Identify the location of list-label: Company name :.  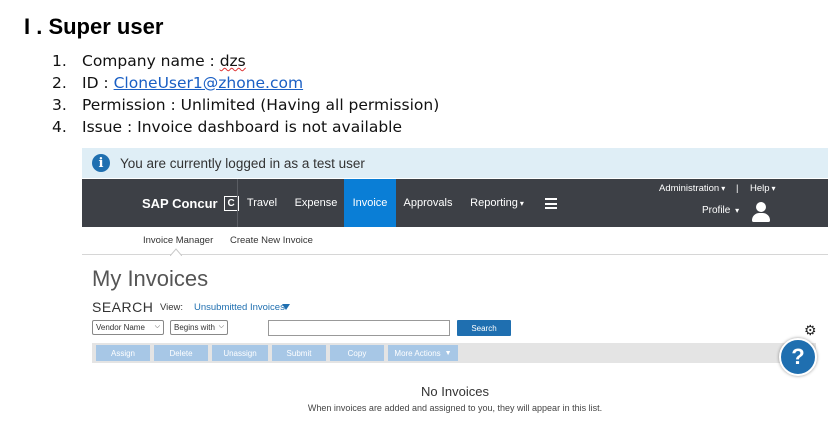
(151, 61).